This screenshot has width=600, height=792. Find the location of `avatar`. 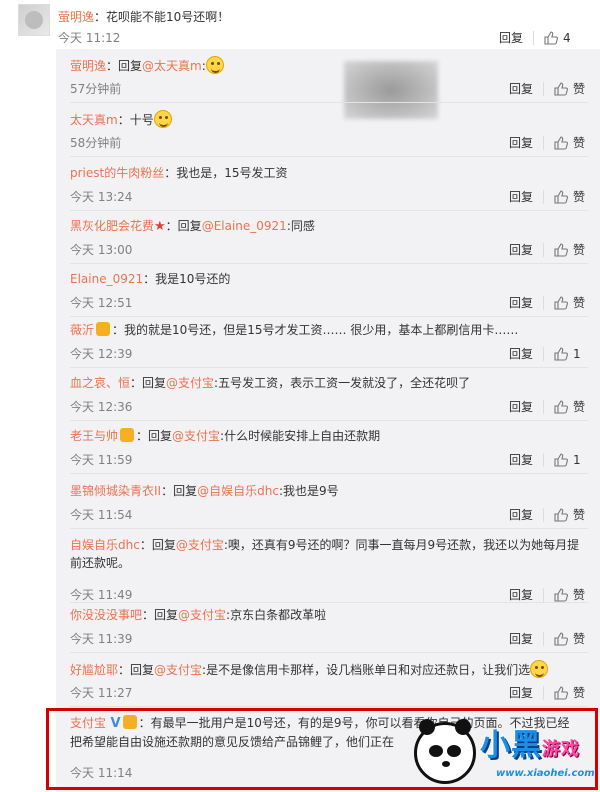

avatar is located at coordinates (34, 20).